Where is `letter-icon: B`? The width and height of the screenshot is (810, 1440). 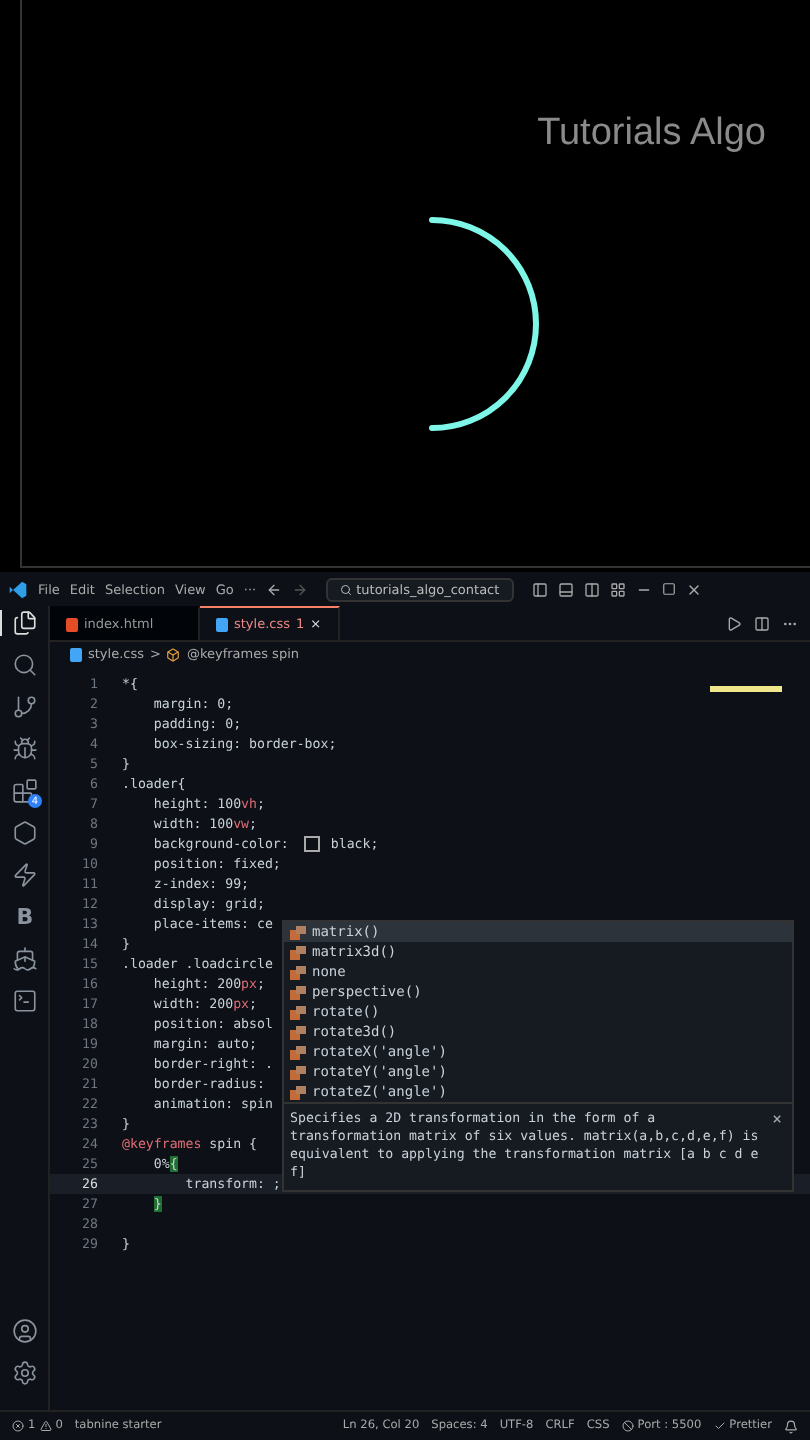 letter-icon: B is located at coordinates (25, 917).